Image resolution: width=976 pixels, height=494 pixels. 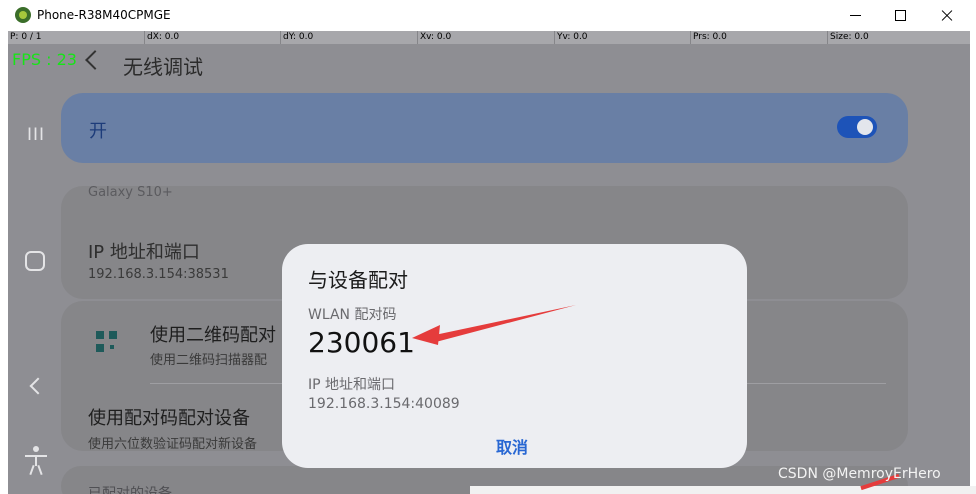 I want to click on info-dy: dY: 0.0, so click(x=346, y=37).